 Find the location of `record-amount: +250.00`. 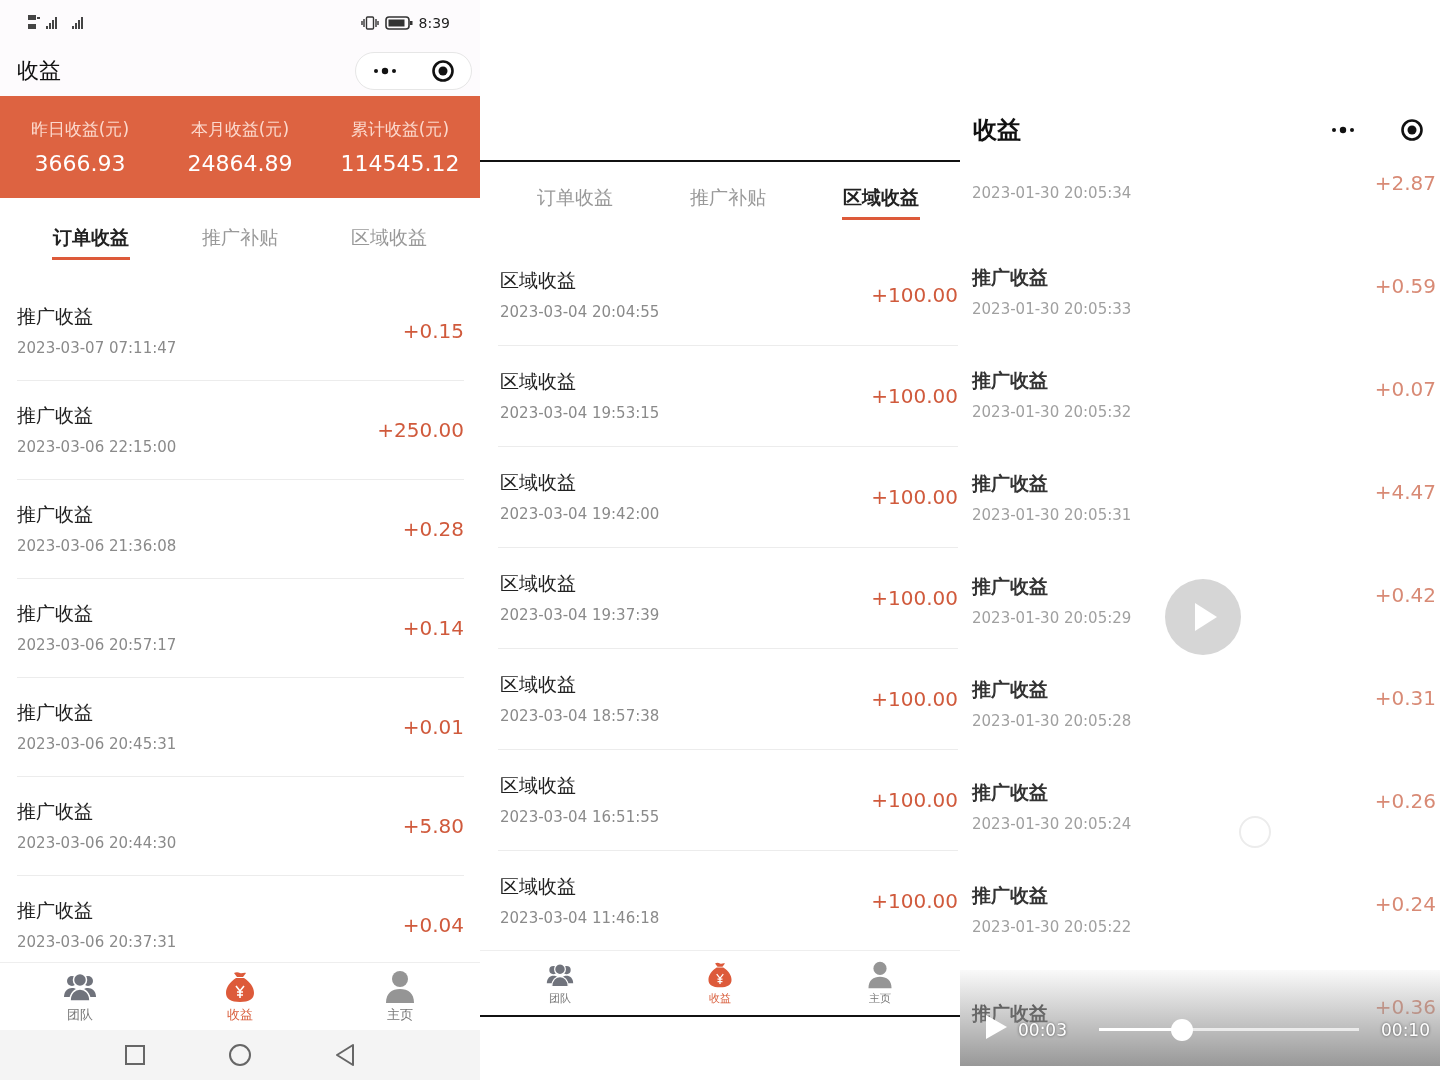

record-amount: +250.00 is located at coordinates (420, 430).